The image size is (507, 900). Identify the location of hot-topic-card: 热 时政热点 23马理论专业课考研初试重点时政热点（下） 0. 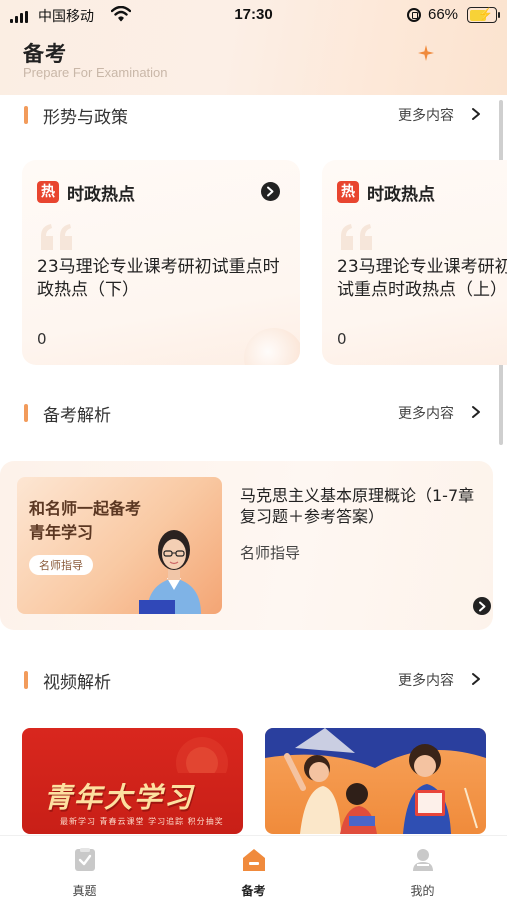
(161, 262).